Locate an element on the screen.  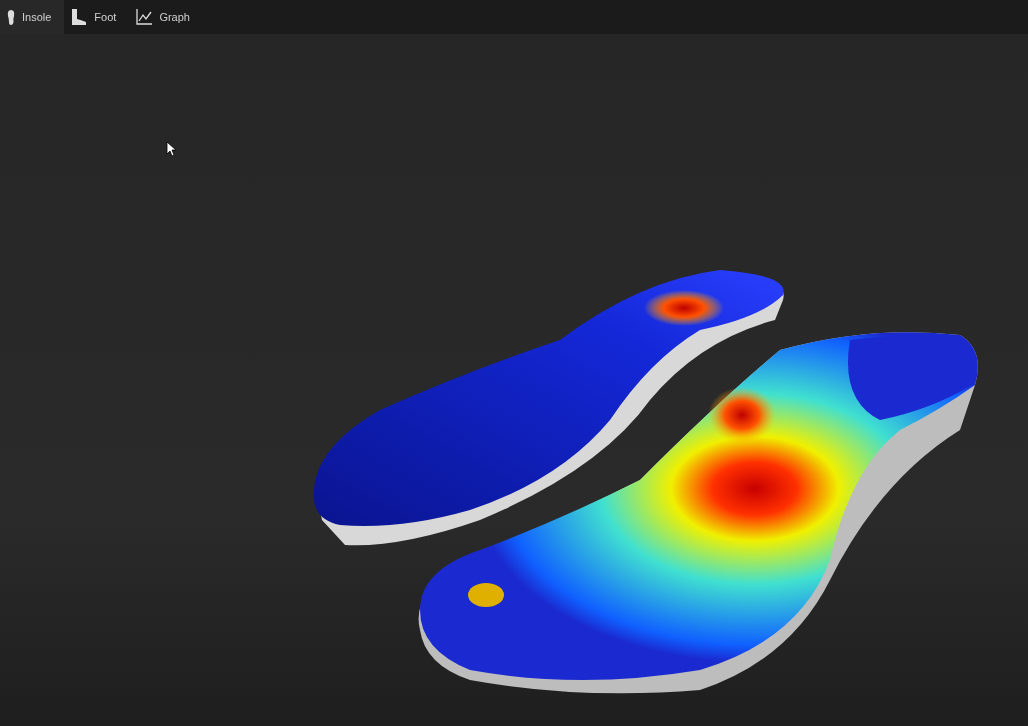
tab: Graph is located at coordinates (166, 17).